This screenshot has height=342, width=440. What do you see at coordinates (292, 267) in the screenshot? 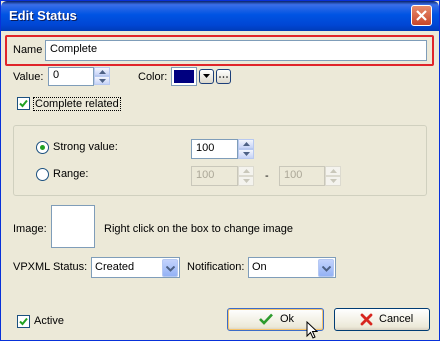
I see `notification-select: On` at bounding box center [292, 267].